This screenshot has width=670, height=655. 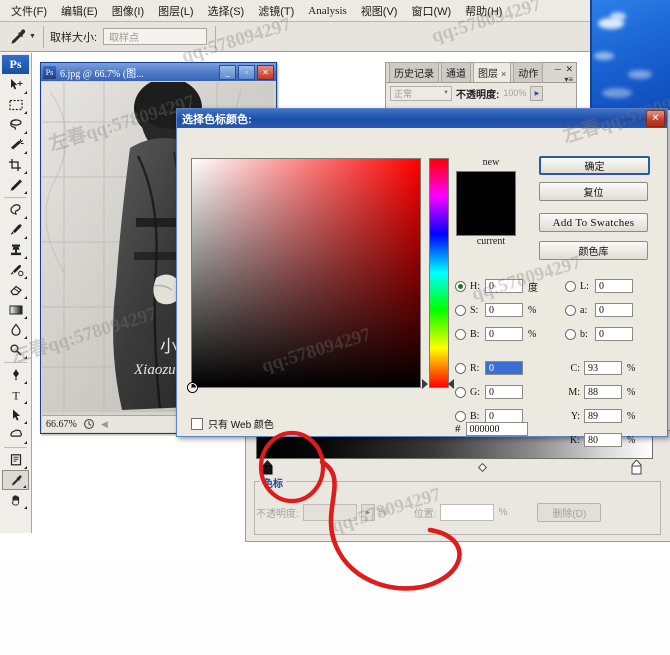 I want to click on field-lab-a: a: 0, so click(x=599, y=310).